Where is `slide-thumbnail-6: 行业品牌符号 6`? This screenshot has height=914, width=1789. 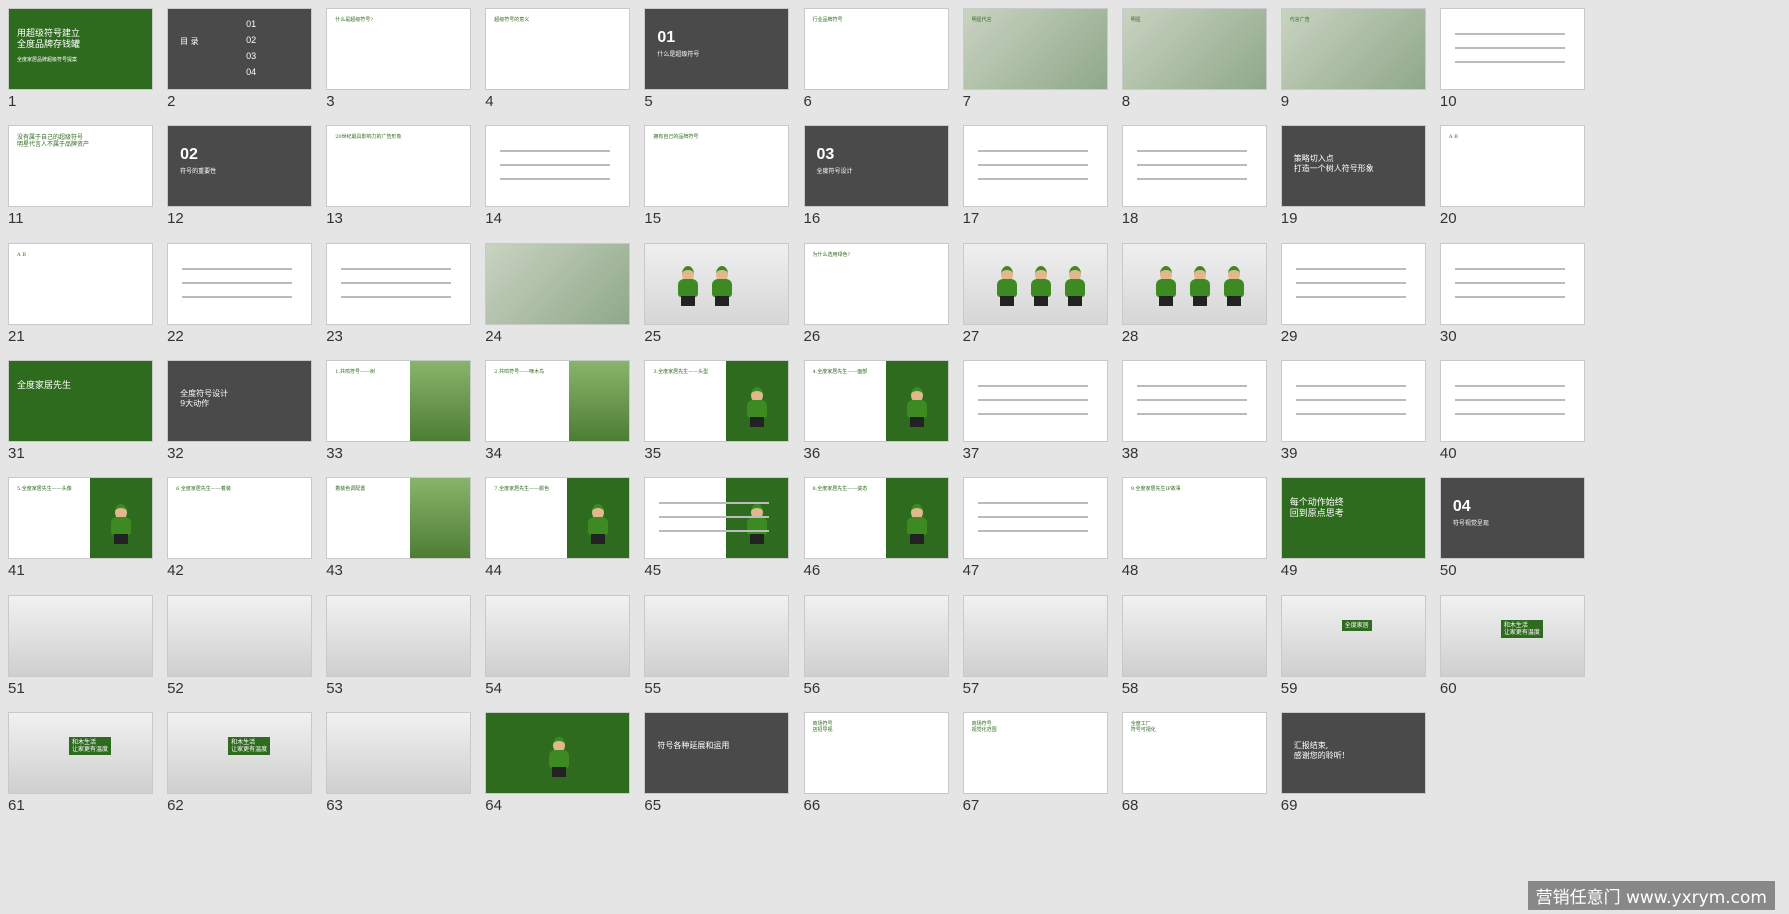 slide-thumbnail-6: 行业品牌符号 6 is located at coordinates (878, 64).